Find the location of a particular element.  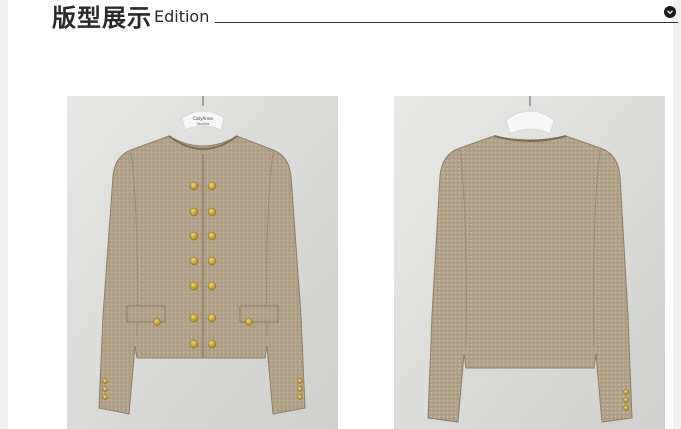

section-subtitle: Edition is located at coordinates (182, 16).